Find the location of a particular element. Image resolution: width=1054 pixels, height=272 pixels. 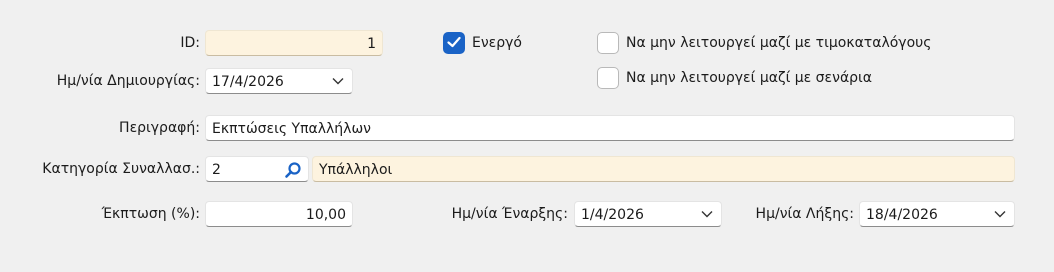

description-field: Εκπτώσεις Υπαλλήλων is located at coordinates (610, 128).